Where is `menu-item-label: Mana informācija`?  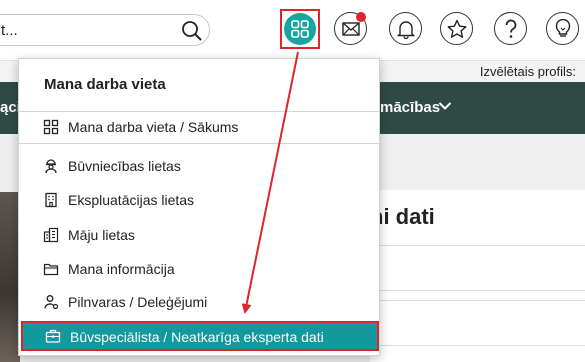 menu-item-label: Mana informācija is located at coordinates (121, 269).